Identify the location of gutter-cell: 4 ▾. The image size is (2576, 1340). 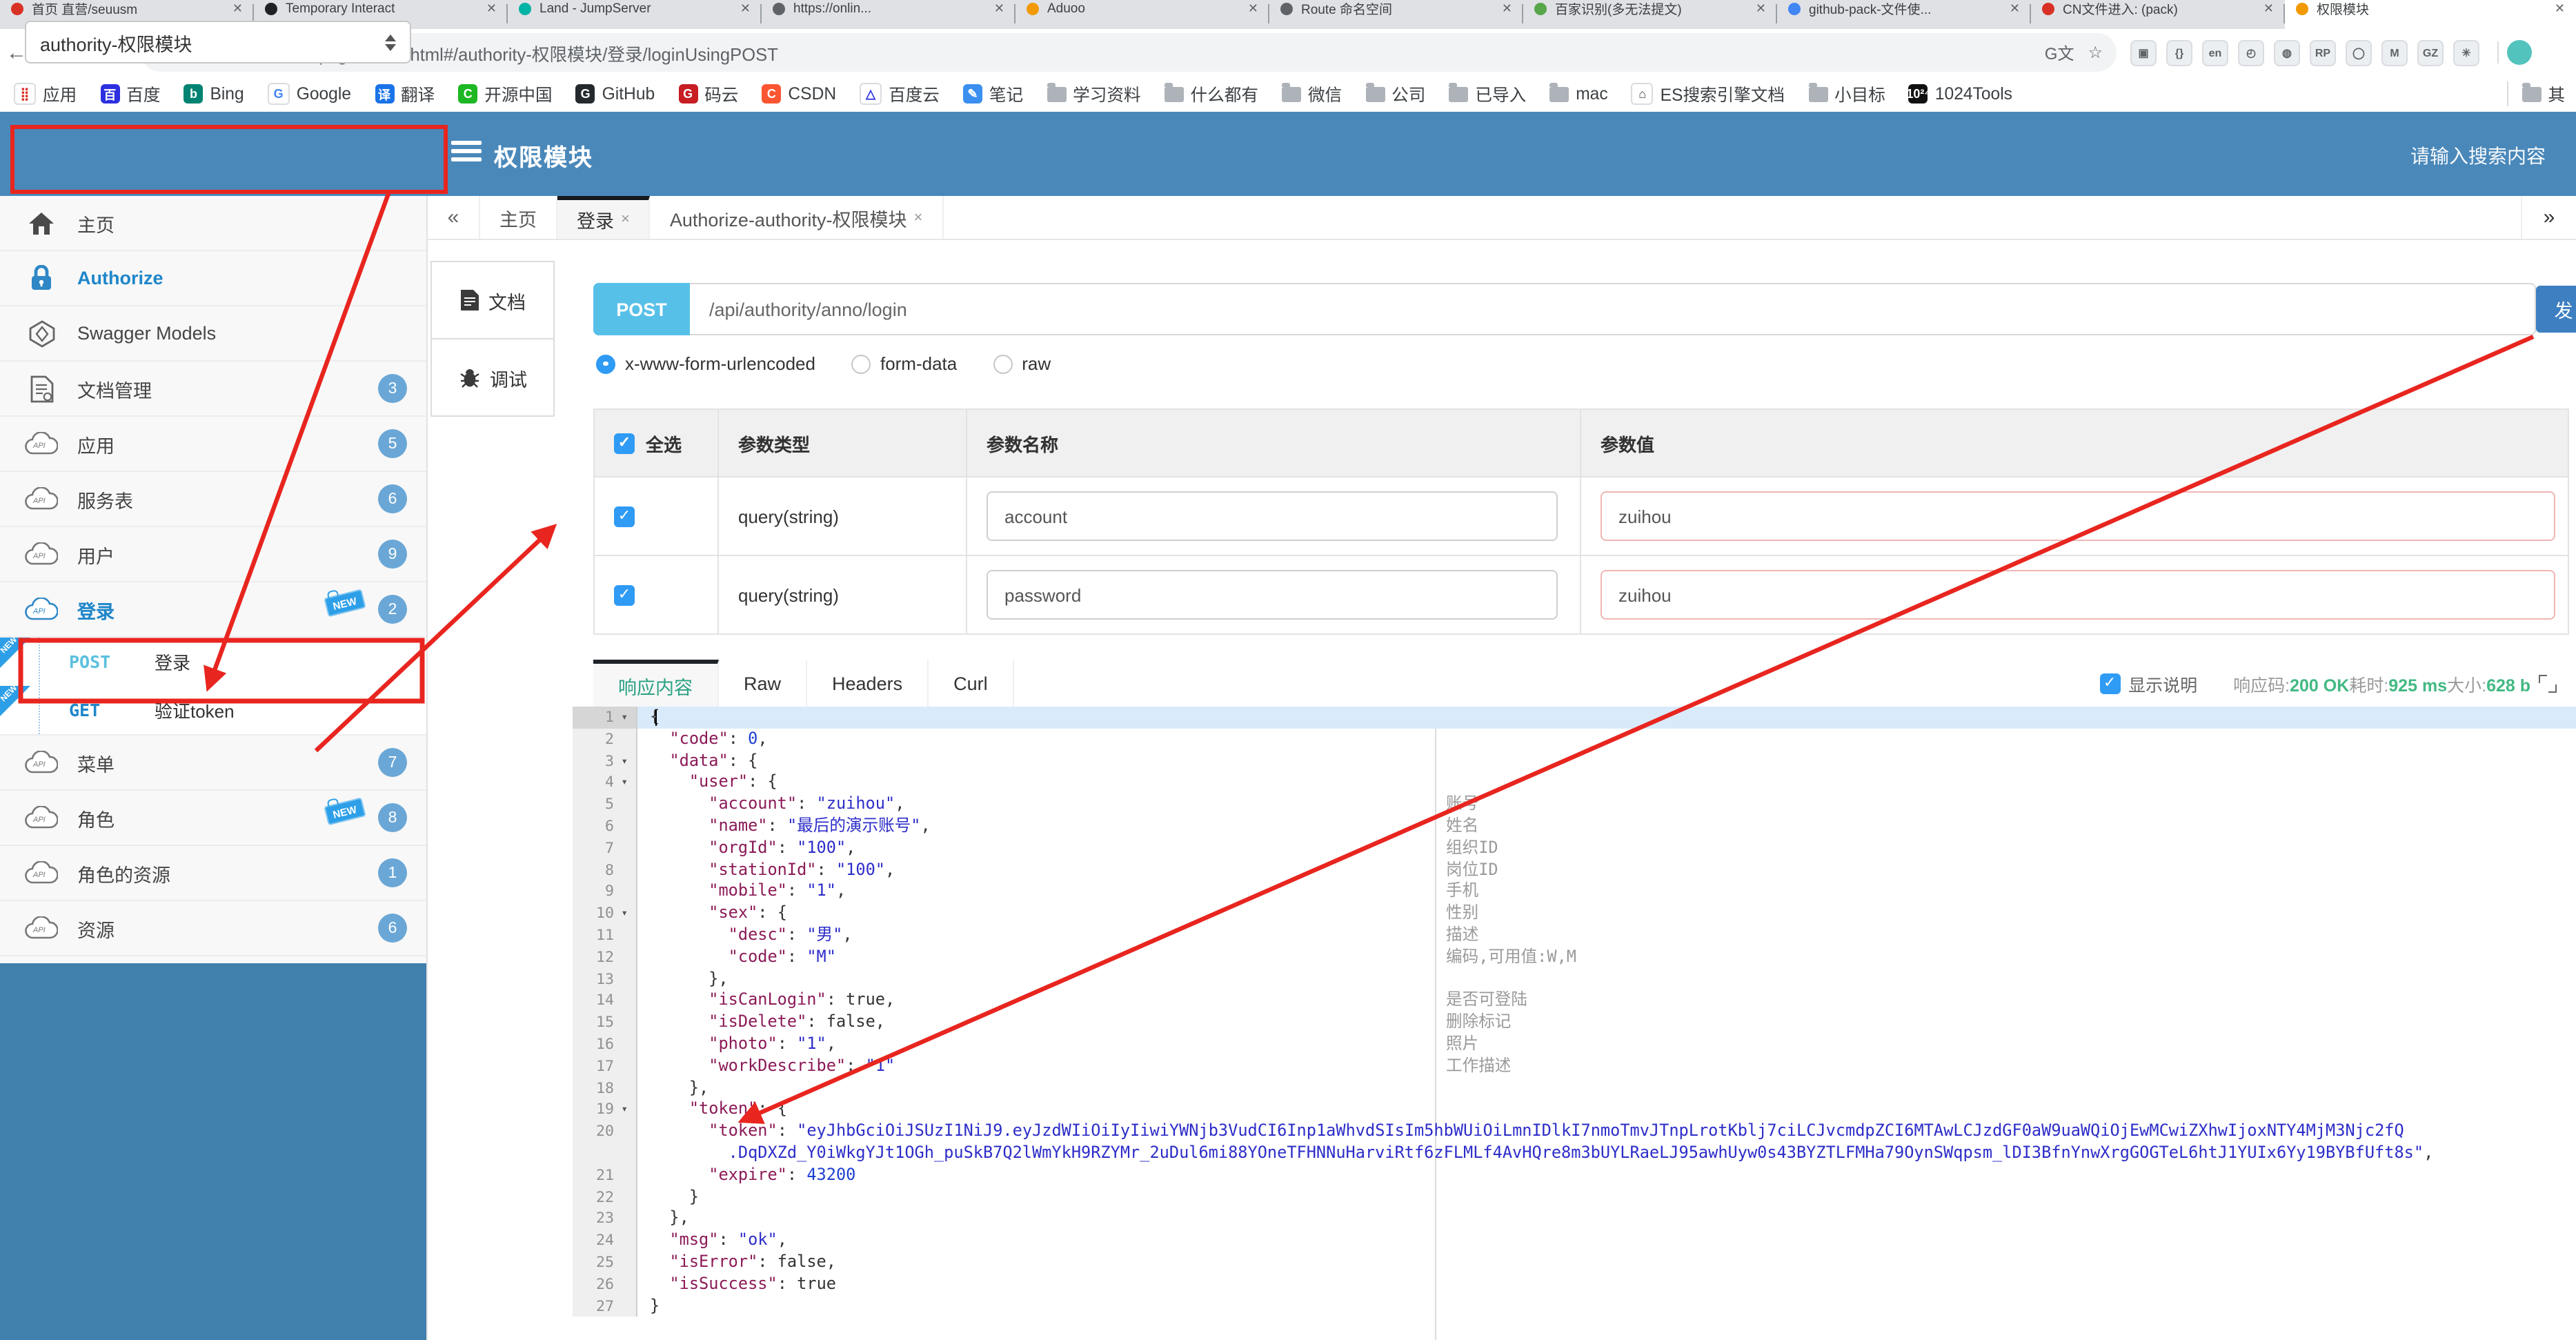
(605, 782).